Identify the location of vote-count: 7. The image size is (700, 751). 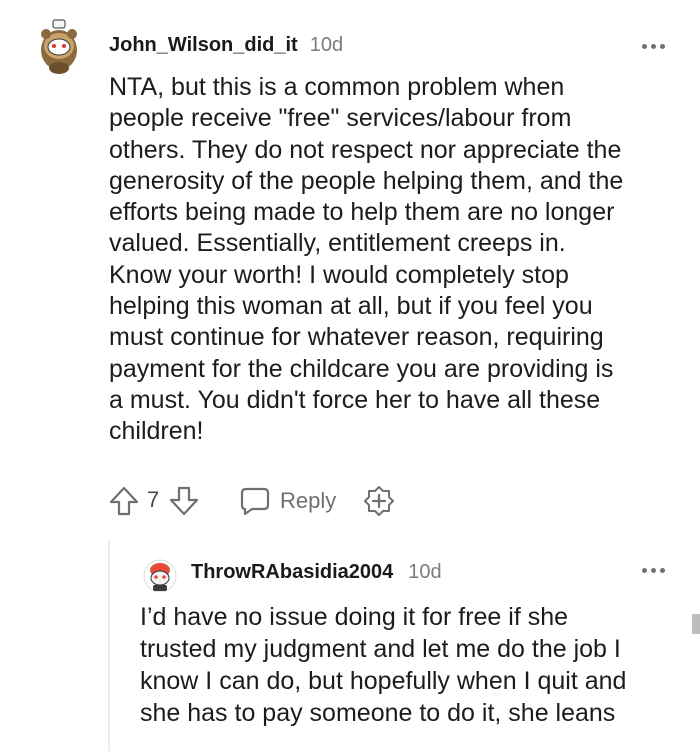
(153, 499).